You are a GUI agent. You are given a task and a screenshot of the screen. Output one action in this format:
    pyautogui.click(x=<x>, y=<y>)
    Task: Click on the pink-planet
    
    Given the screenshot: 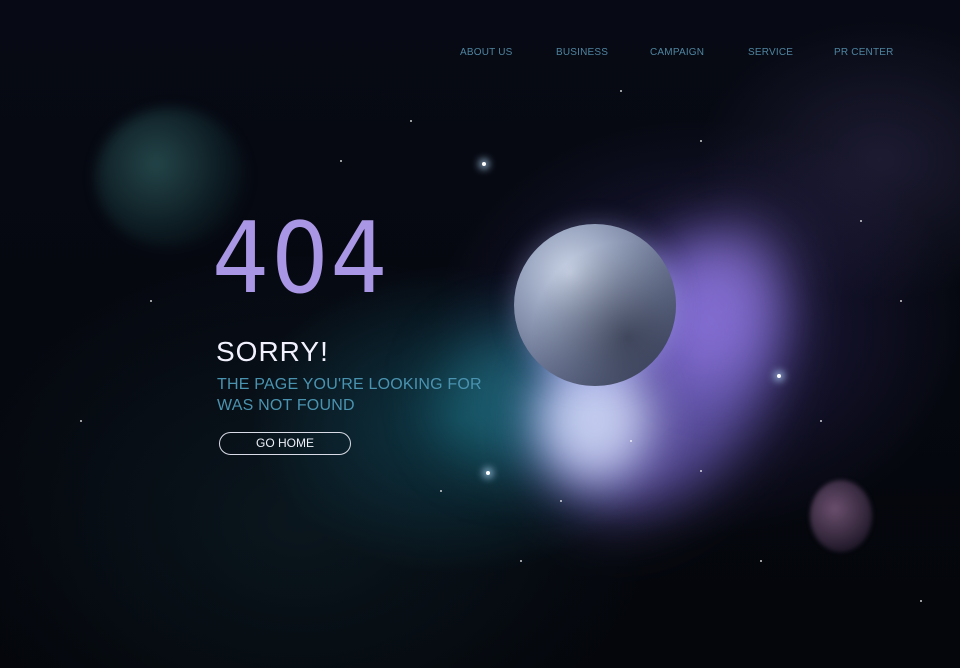 What is the action you would take?
    pyautogui.click(x=841, y=516)
    